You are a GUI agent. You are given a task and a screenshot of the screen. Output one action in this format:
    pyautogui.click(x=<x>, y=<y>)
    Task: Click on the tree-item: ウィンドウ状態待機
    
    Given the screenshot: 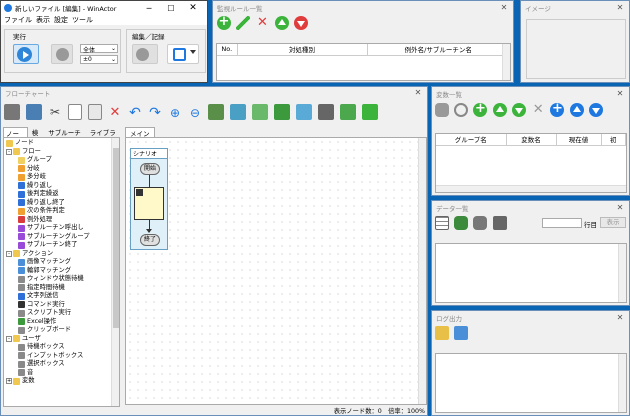 What is the action you would take?
    pyautogui.click(x=62, y=279)
    